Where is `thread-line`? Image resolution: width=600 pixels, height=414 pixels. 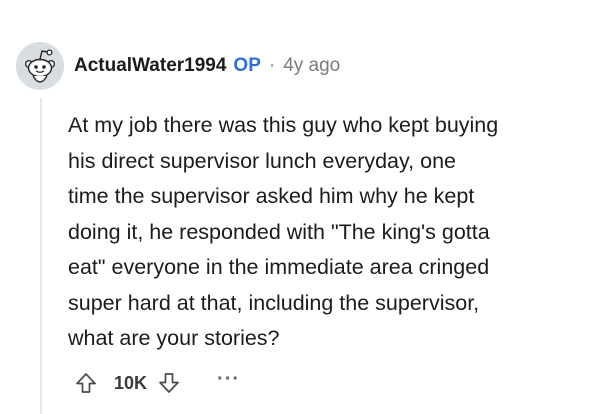 thread-line is located at coordinates (41, 256).